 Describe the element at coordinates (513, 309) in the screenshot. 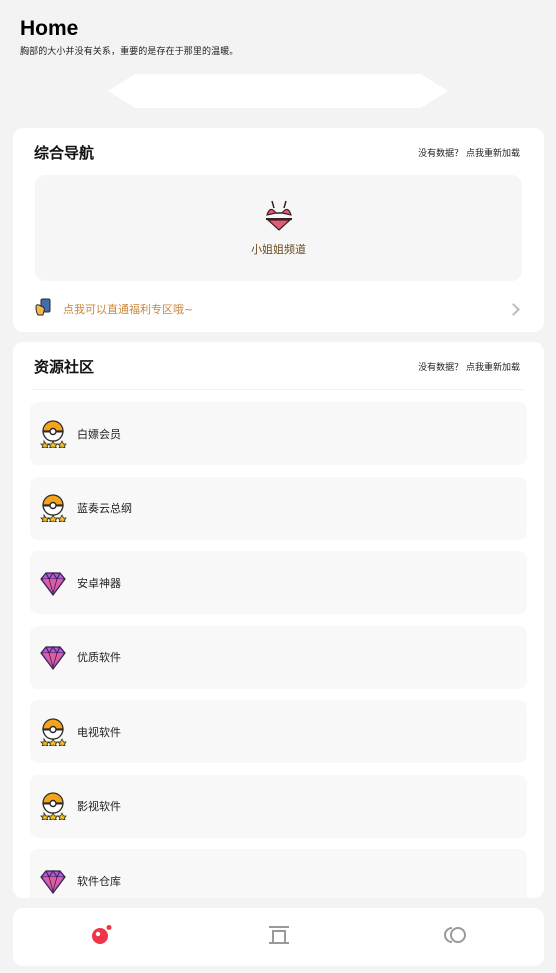

I see `chevron-right-icon` at that location.